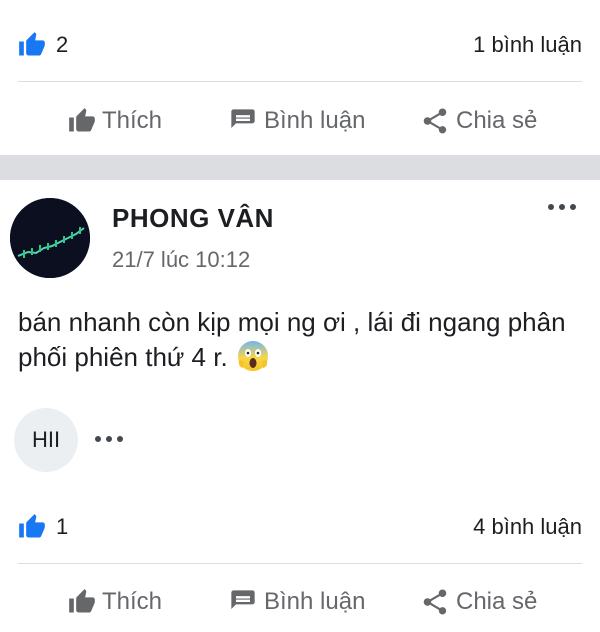 The height and width of the screenshot is (632, 600). Describe the element at coordinates (527, 527) in the screenshot. I see `comment-count: 4 bình luận` at that location.